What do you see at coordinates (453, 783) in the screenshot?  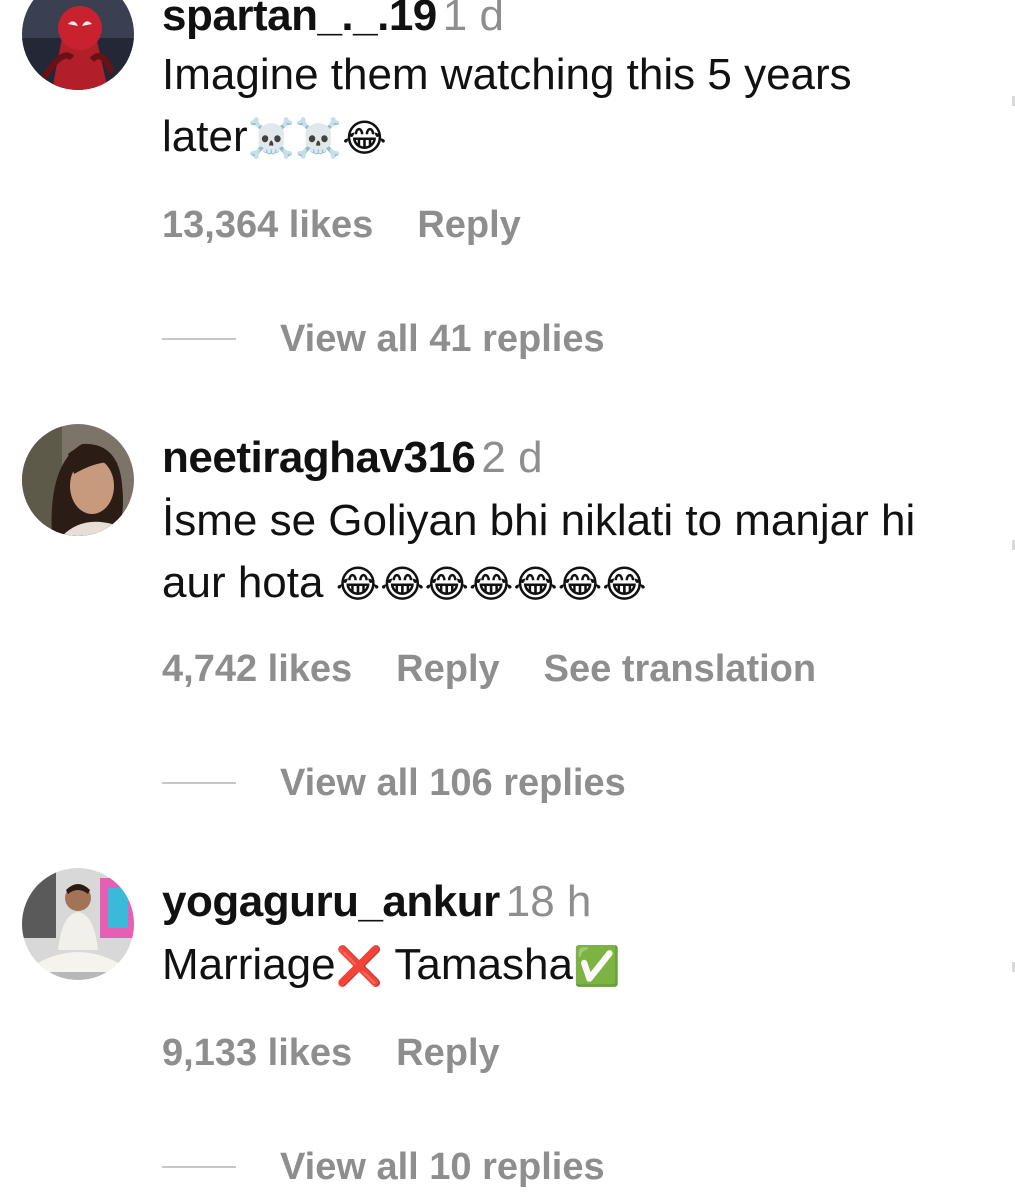 I see `view-replies-label: View all 106 replies` at bounding box center [453, 783].